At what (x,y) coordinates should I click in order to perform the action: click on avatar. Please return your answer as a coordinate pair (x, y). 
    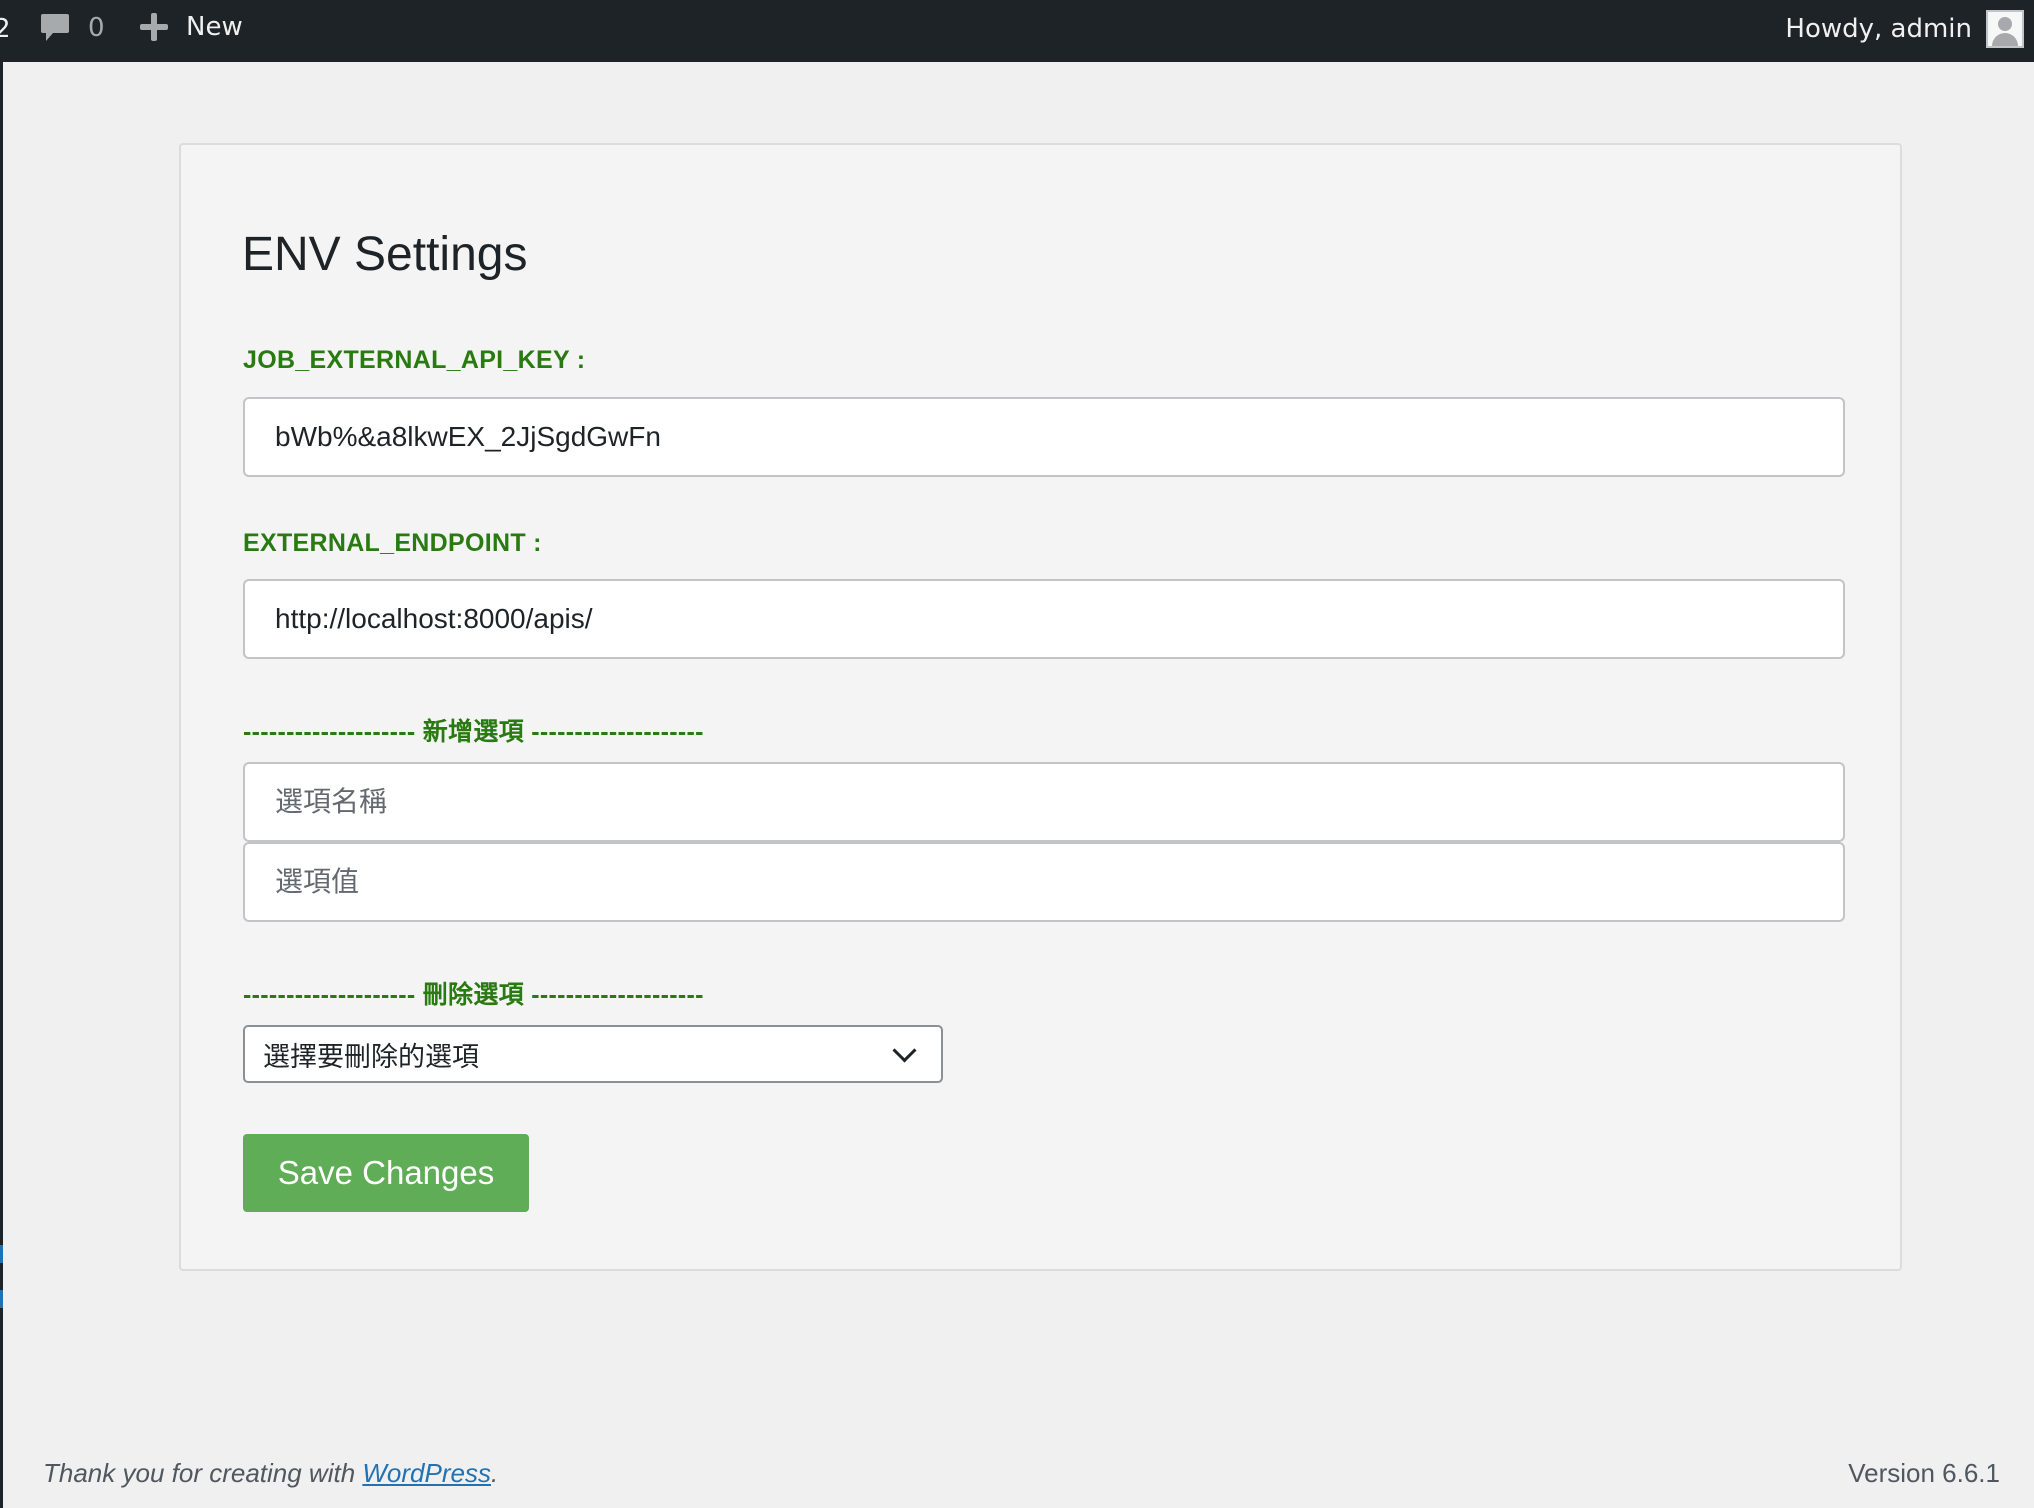
    Looking at the image, I should click on (2005, 29).